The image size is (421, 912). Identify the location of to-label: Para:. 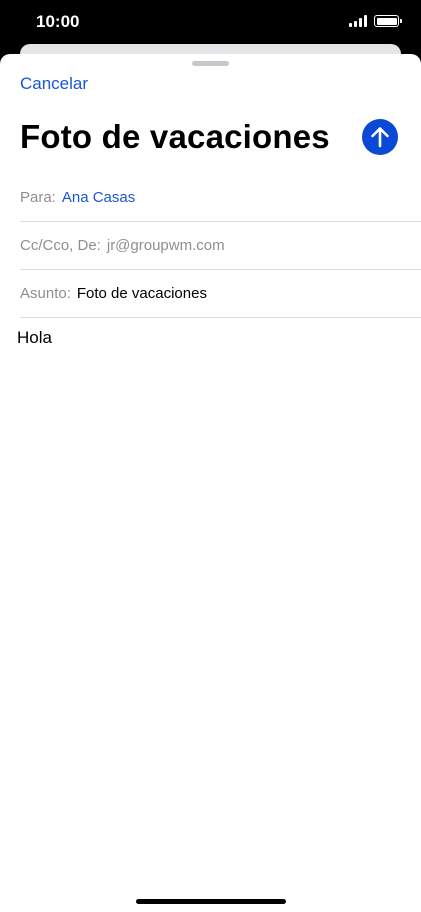
(38, 197).